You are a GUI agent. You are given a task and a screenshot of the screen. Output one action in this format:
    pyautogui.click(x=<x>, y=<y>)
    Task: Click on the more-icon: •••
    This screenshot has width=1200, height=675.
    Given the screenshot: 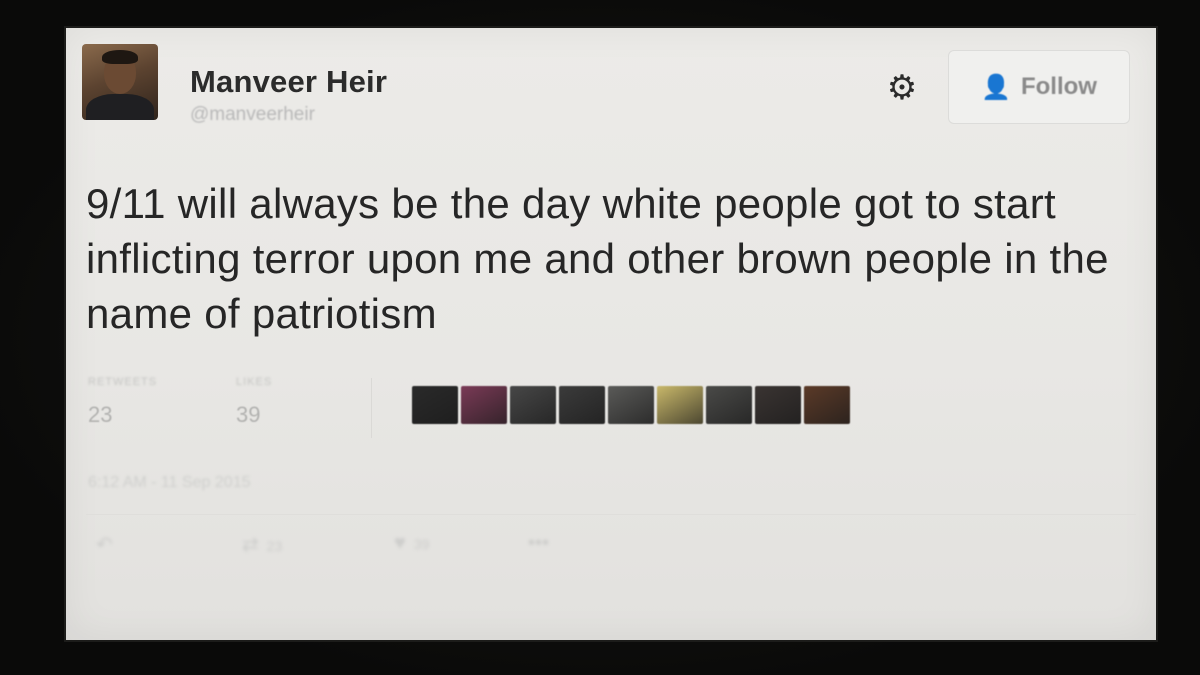 What is the action you would take?
    pyautogui.click(x=538, y=543)
    